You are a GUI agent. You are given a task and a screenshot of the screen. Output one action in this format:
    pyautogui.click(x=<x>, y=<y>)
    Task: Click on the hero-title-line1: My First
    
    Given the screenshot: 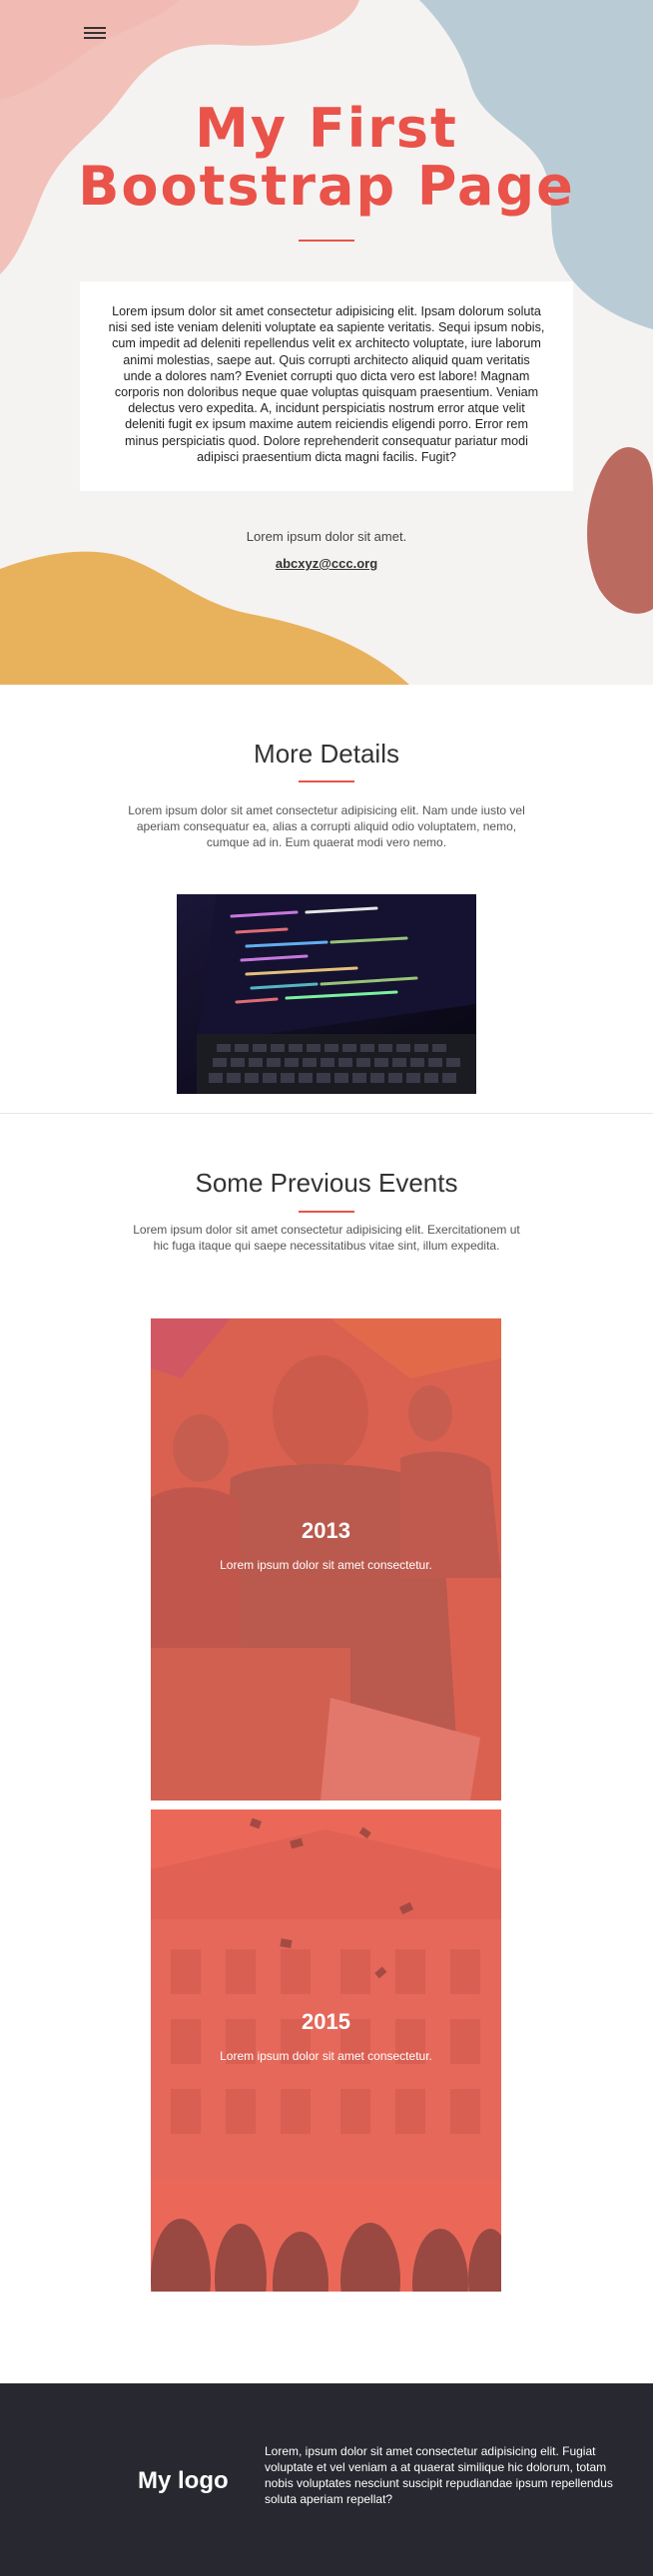 What is the action you would take?
    pyautogui.click(x=326, y=129)
    